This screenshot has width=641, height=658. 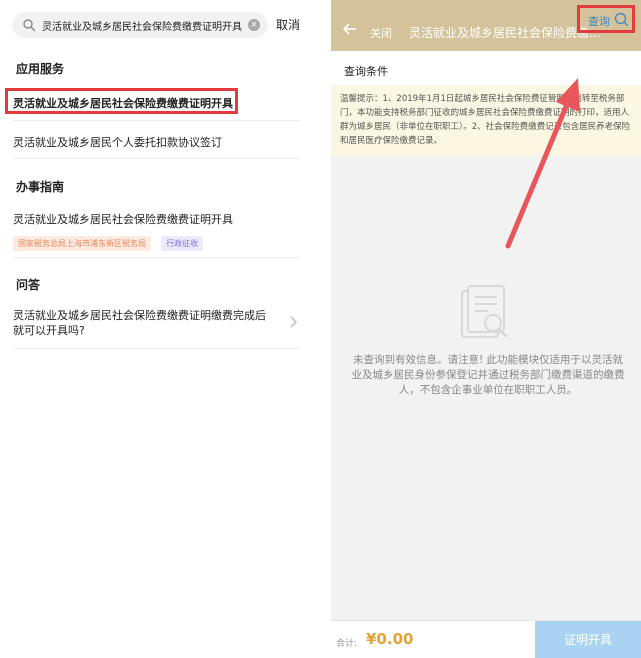 I want to click on section-heading-guide: 办事指南, so click(x=40, y=187).